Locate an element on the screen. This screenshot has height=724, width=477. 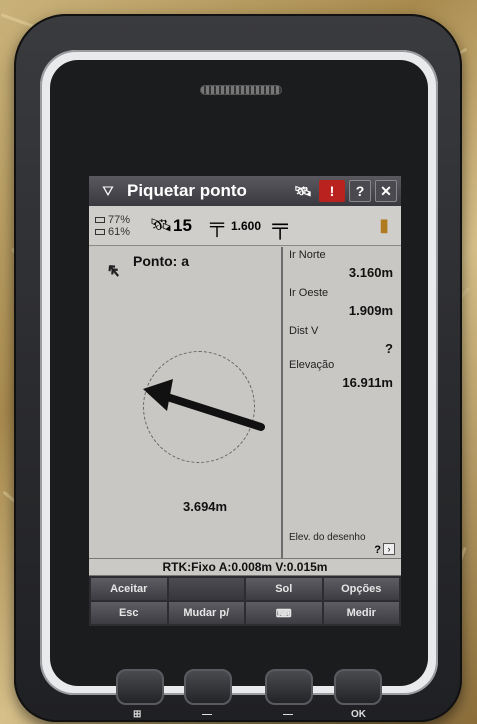
pole-icon: ╤ is located at coordinates (280, 226).